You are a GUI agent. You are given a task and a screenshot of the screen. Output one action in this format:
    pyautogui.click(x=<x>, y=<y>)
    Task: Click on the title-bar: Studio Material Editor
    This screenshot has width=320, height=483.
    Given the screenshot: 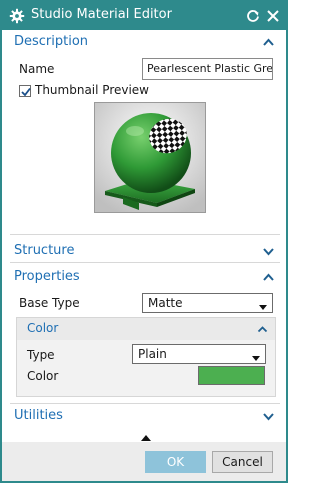 What is the action you would take?
    pyautogui.click(x=144, y=16)
    